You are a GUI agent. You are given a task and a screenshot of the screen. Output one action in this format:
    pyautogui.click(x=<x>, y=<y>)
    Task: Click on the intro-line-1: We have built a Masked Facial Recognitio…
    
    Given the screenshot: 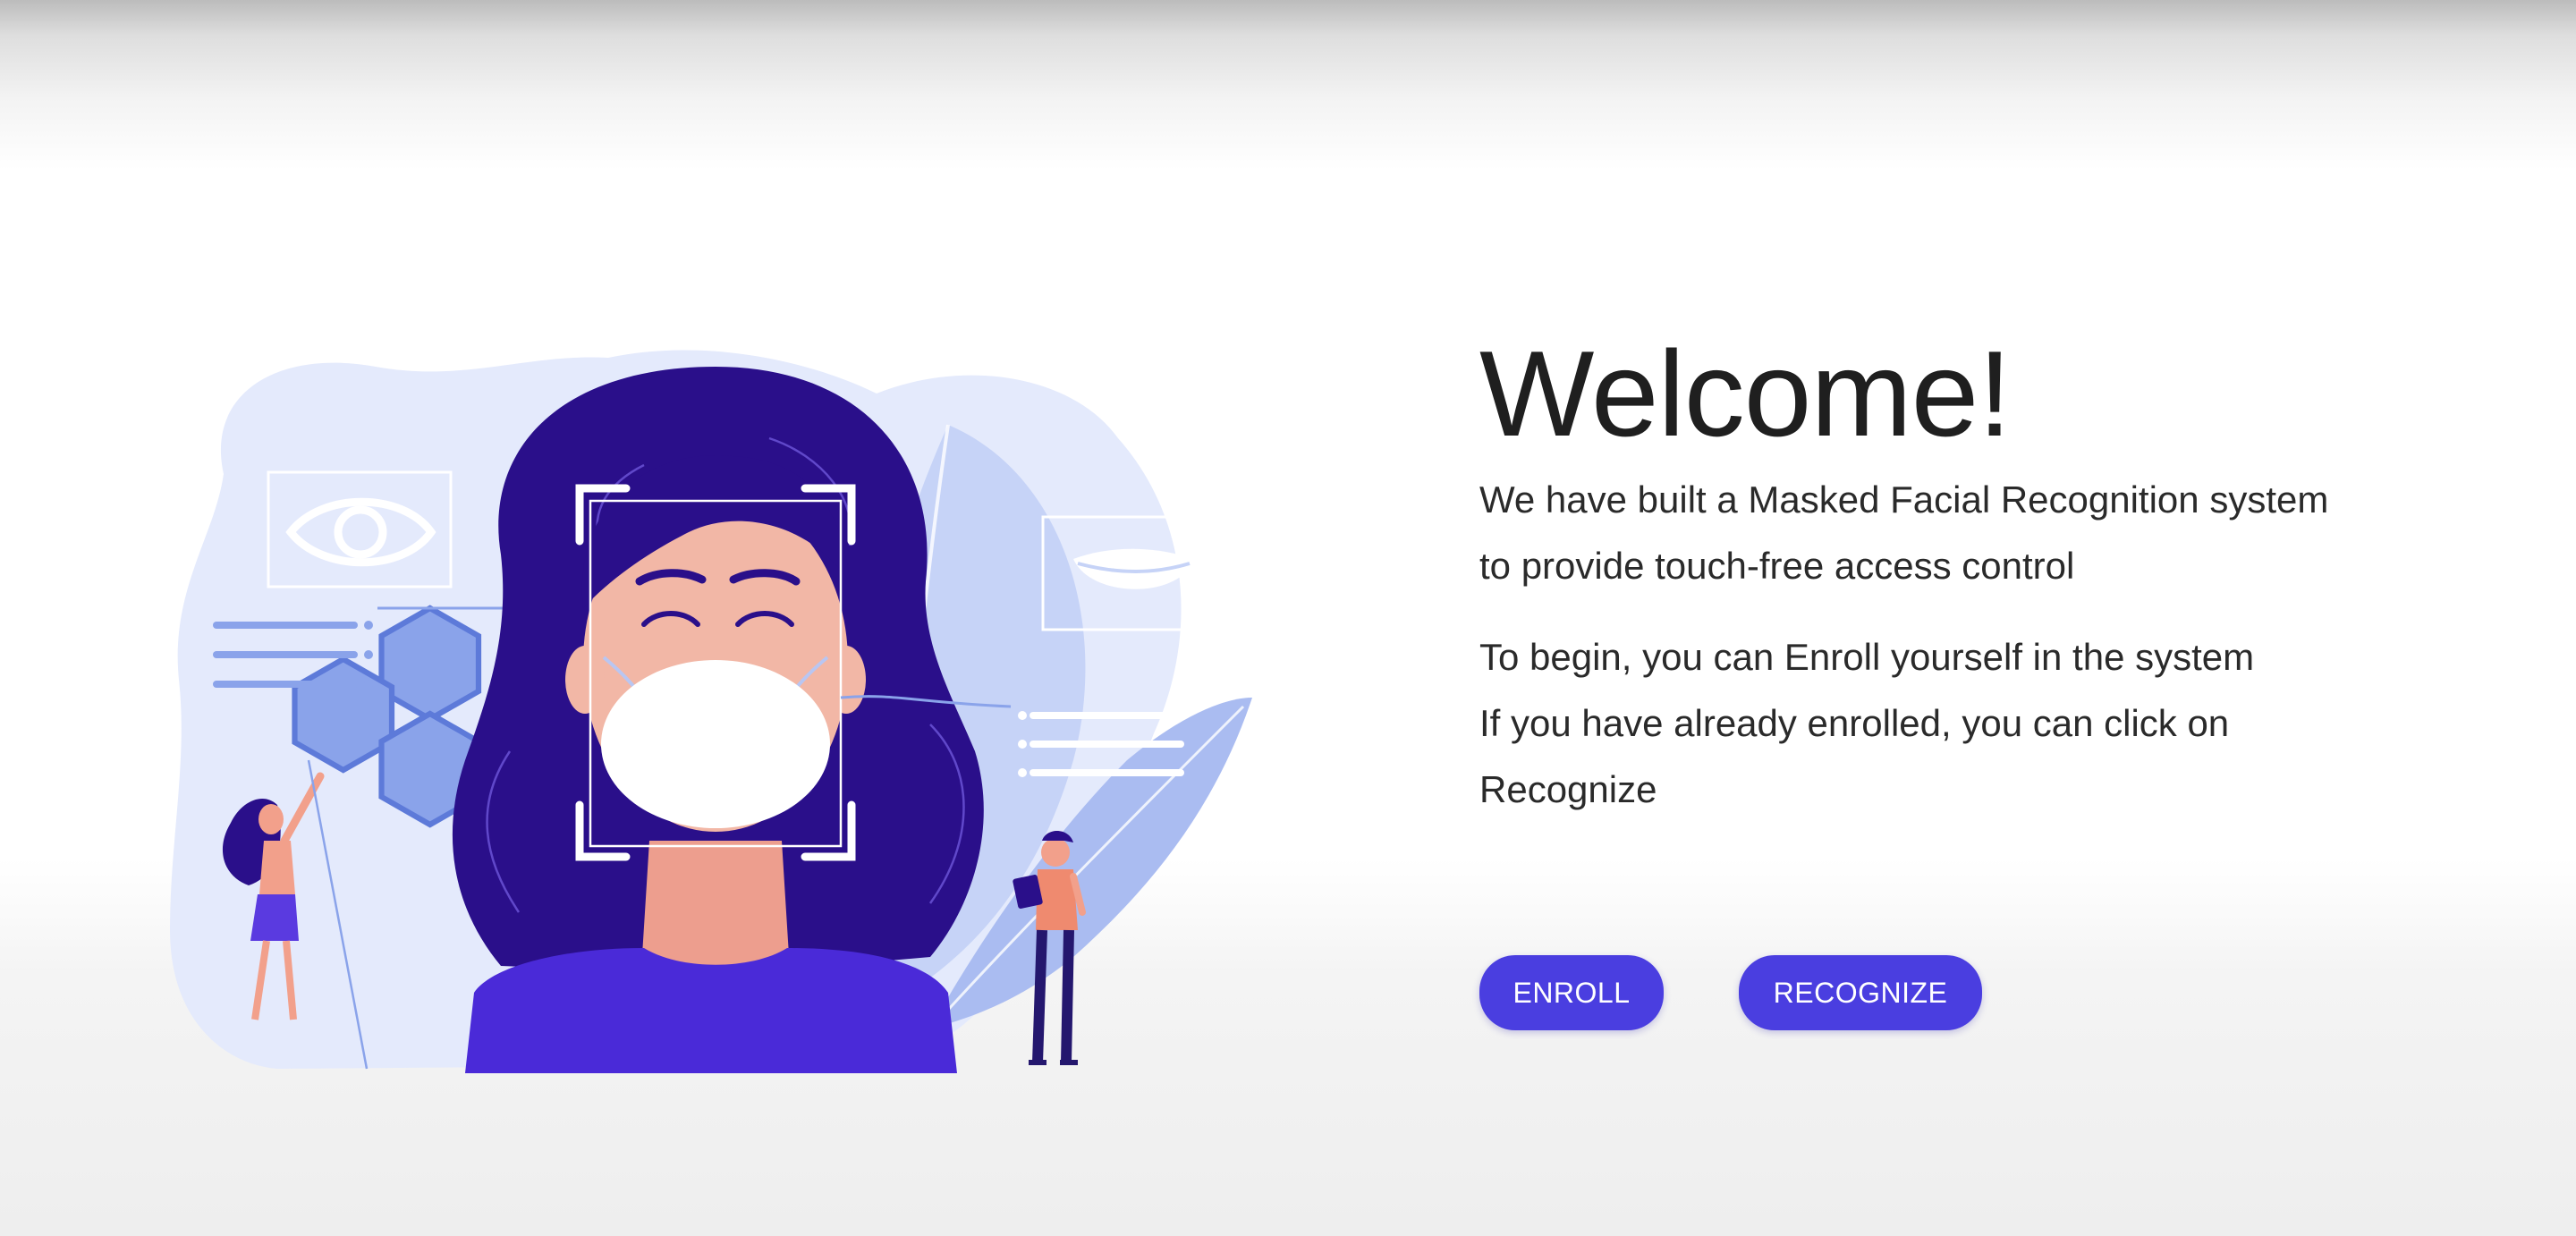 What is the action you would take?
    pyautogui.click(x=1904, y=500)
    